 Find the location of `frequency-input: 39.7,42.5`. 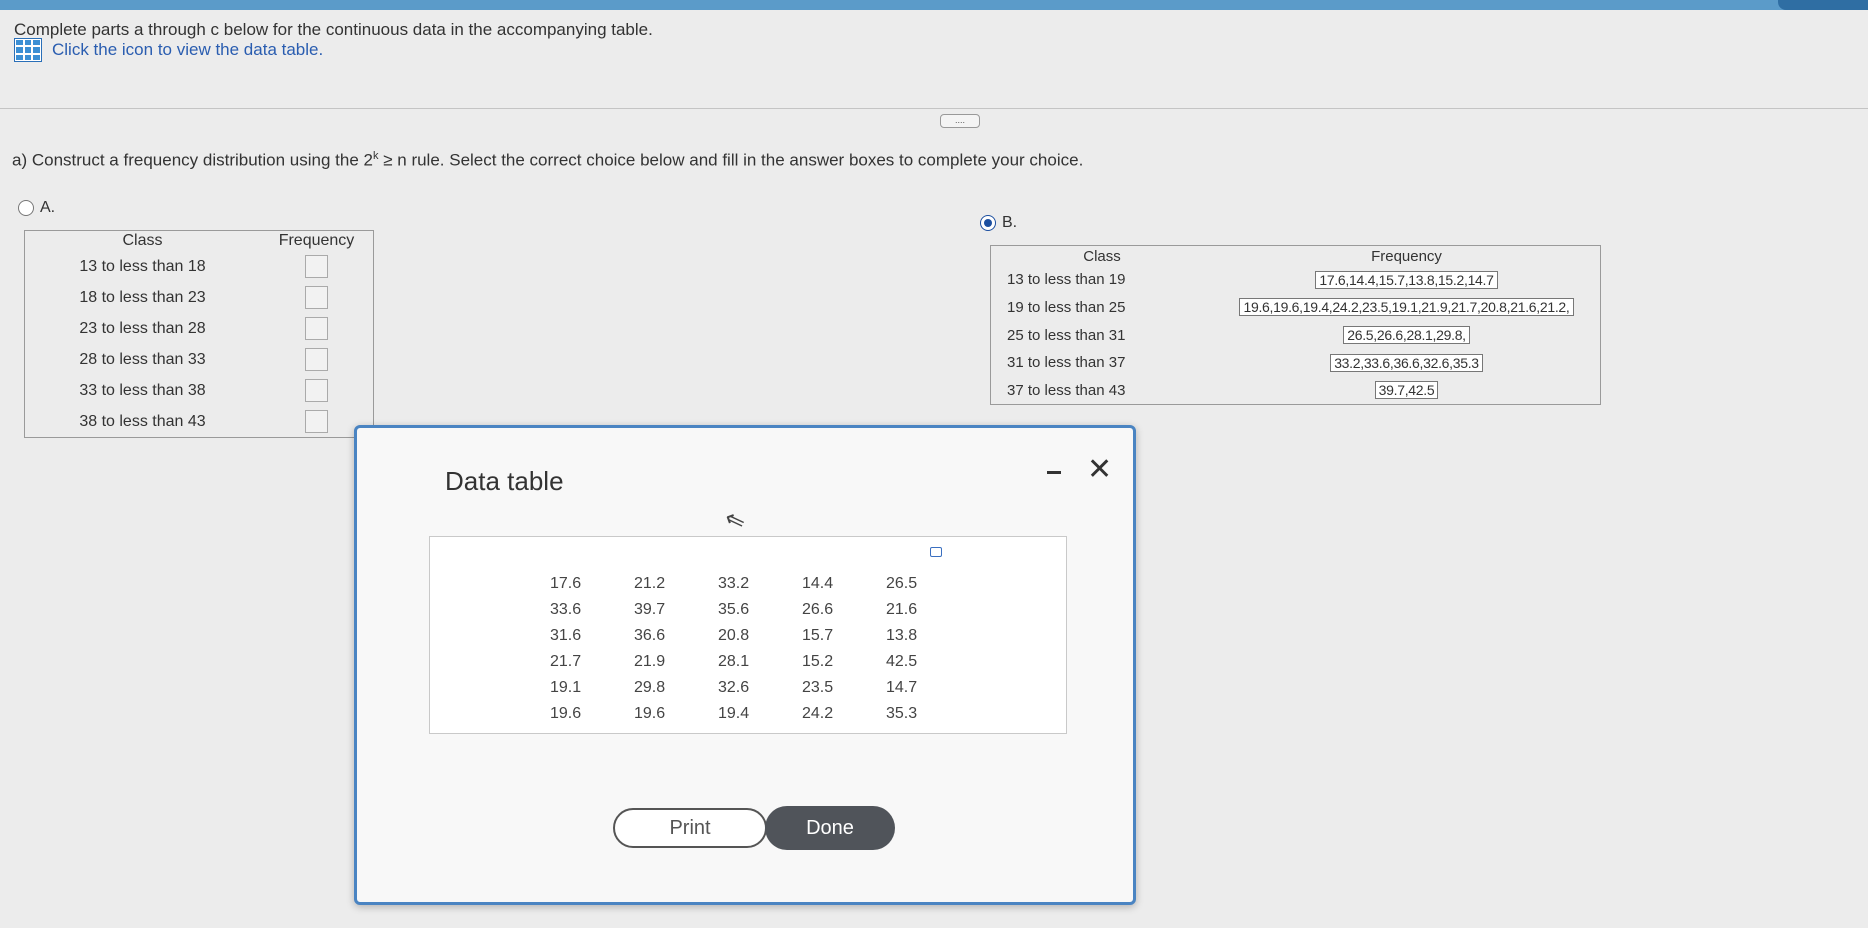

frequency-input: 39.7,42.5 is located at coordinates (1406, 390).